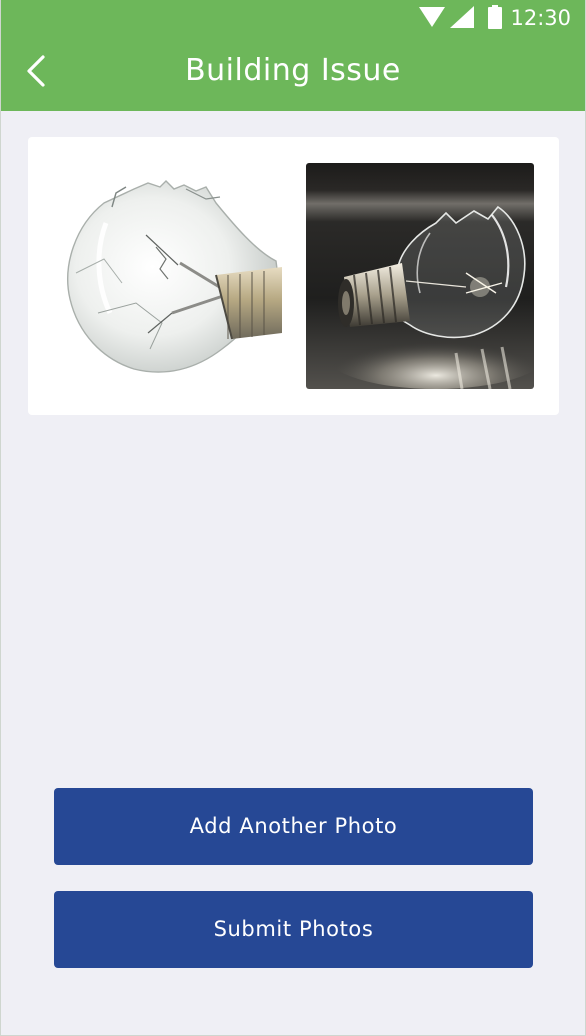  I want to click on wifi-icon, so click(432, 17).